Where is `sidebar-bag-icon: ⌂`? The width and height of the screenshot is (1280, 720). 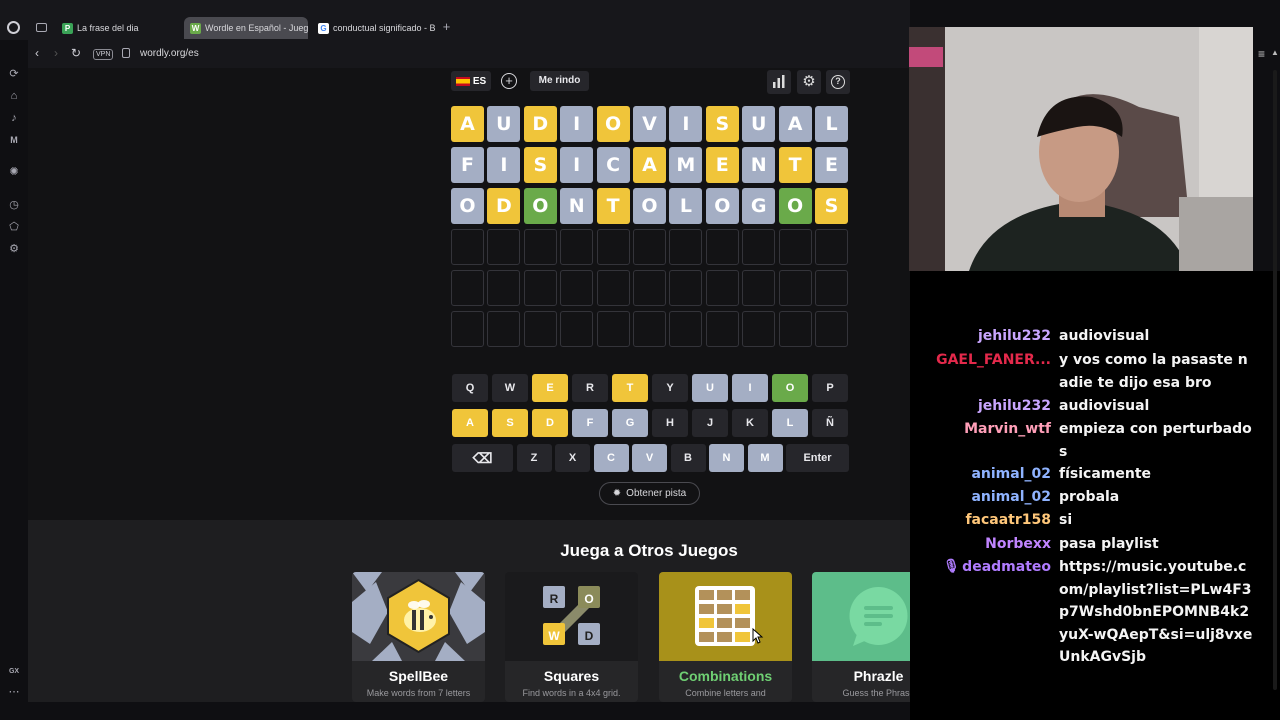
sidebar-bag-icon: ⌂ is located at coordinates (14, 96).